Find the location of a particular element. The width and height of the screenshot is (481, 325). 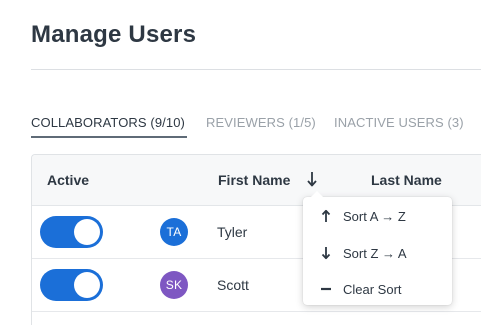

title-divider is located at coordinates (256, 69).